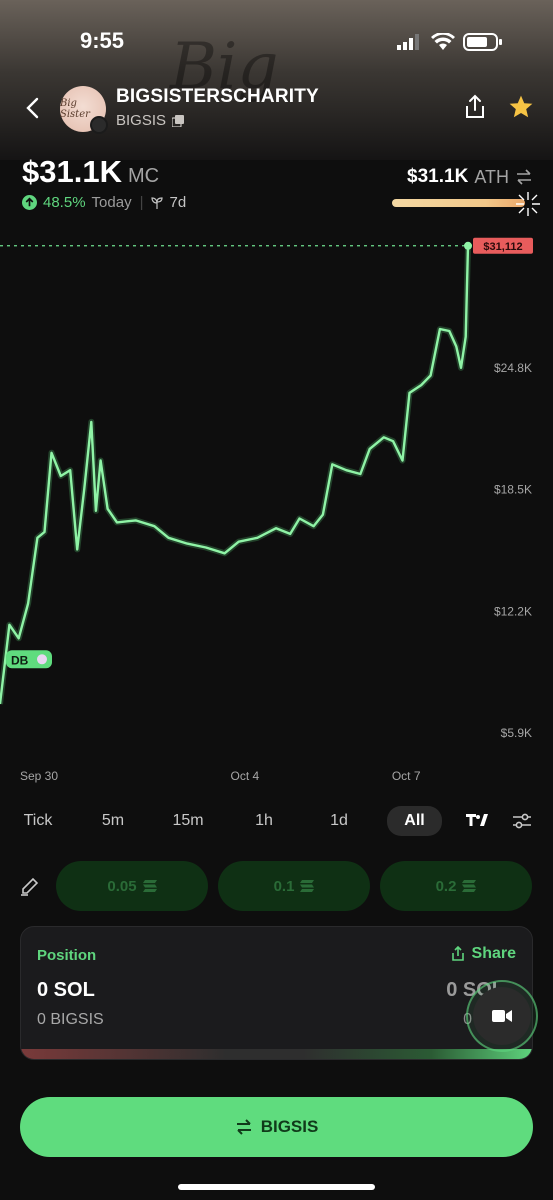  What do you see at coordinates (284, 886) in the screenshot?
I see `quick-buy-amount: 0.1` at bounding box center [284, 886].